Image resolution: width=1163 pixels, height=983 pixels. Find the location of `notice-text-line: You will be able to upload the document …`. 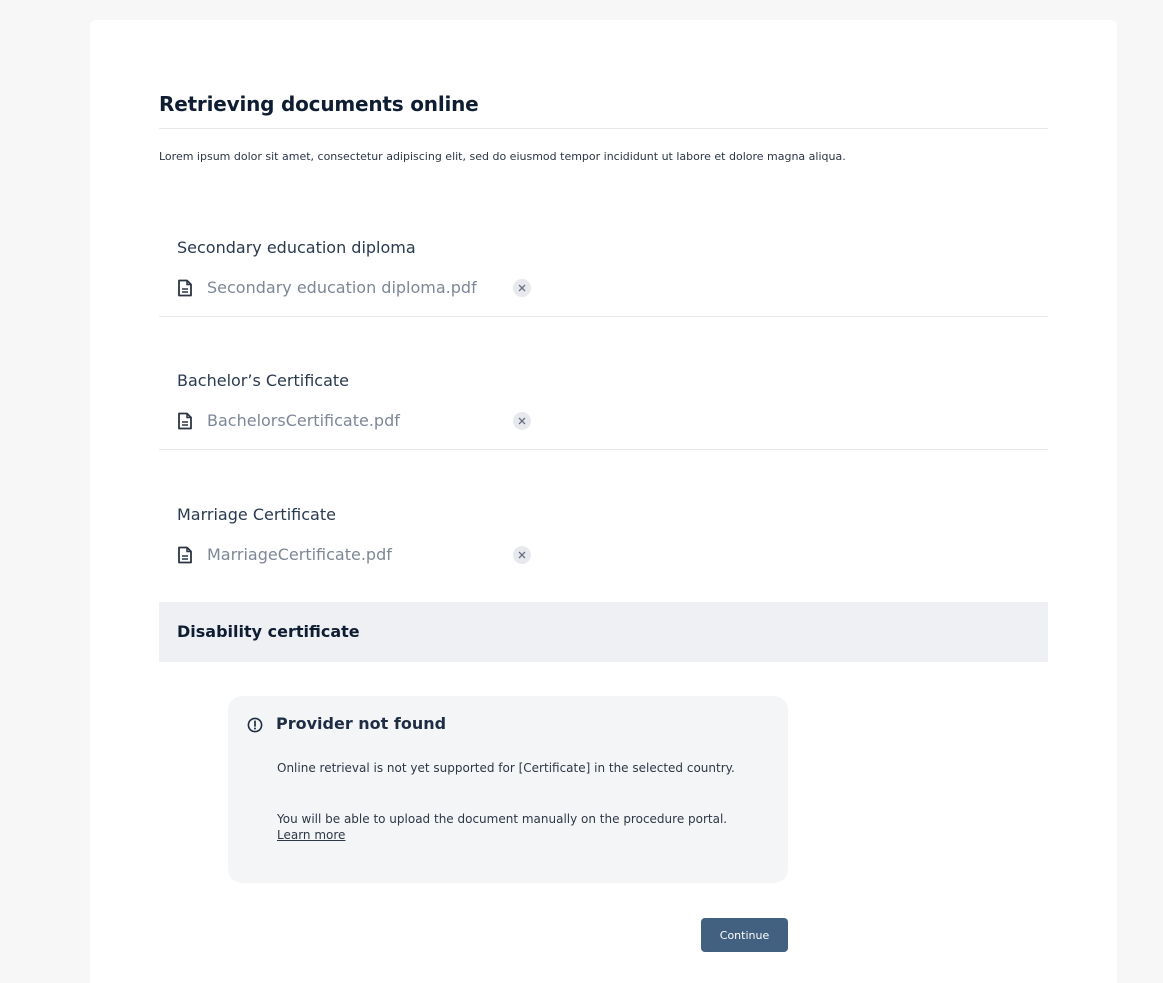

notice-text-line: You will be able to upload the document … is located at coordinates (502, 819).